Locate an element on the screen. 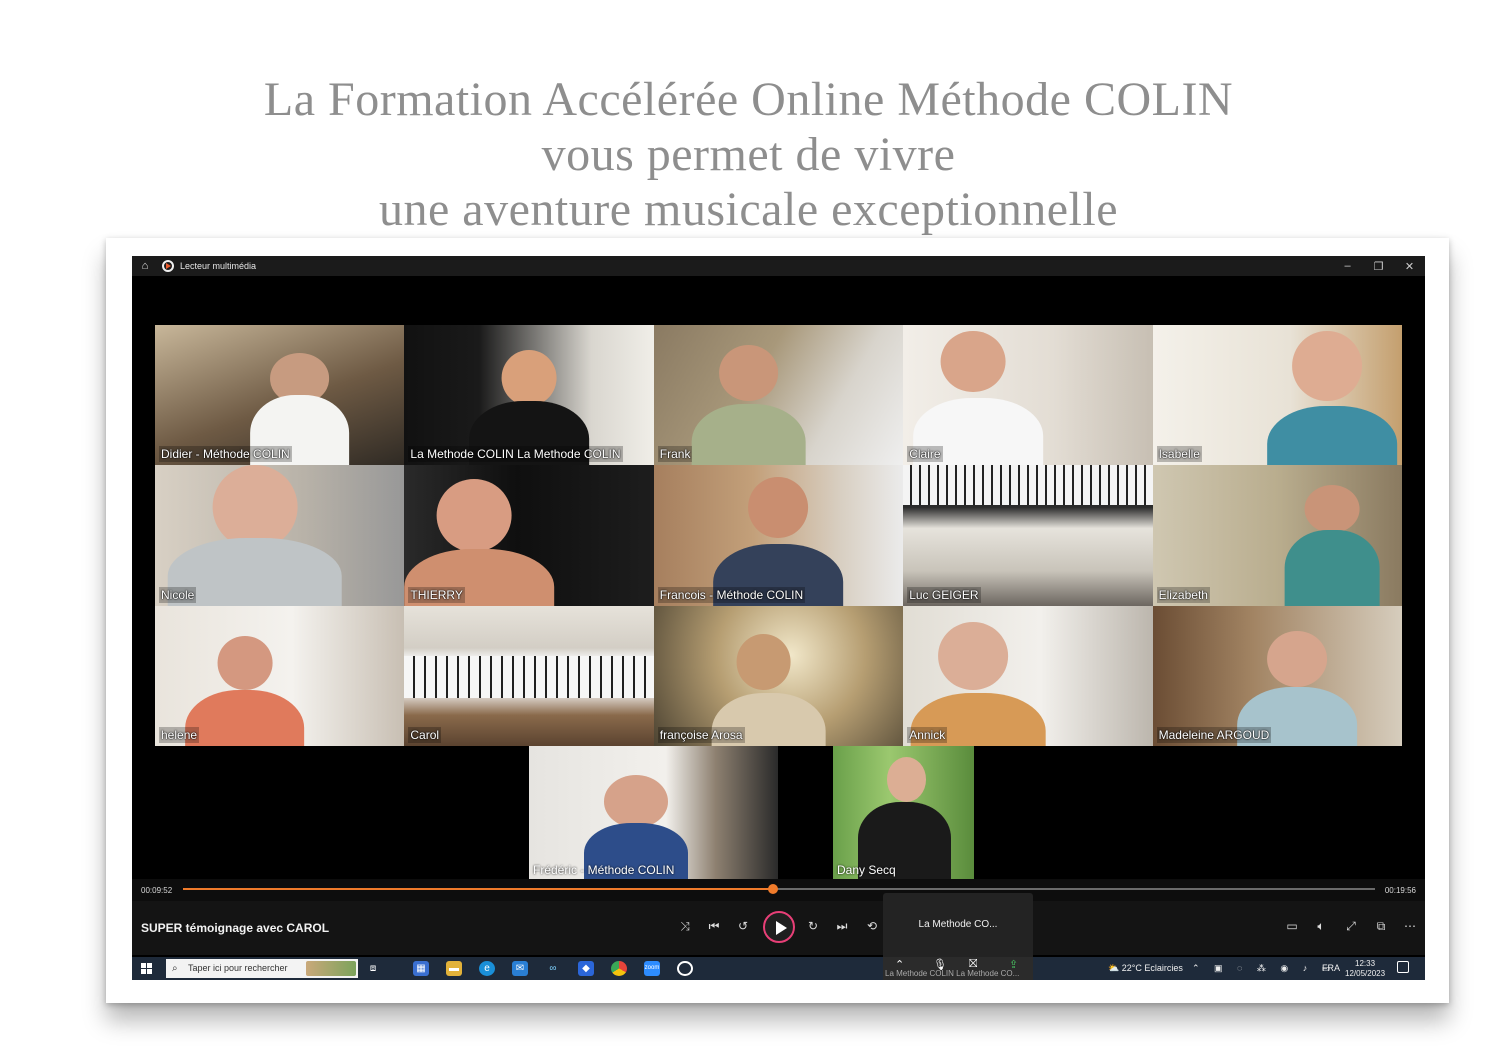 The height and width of the screenshot is (1058, 1497). mail-icon: ✉ is located at coordinates (520, 968).